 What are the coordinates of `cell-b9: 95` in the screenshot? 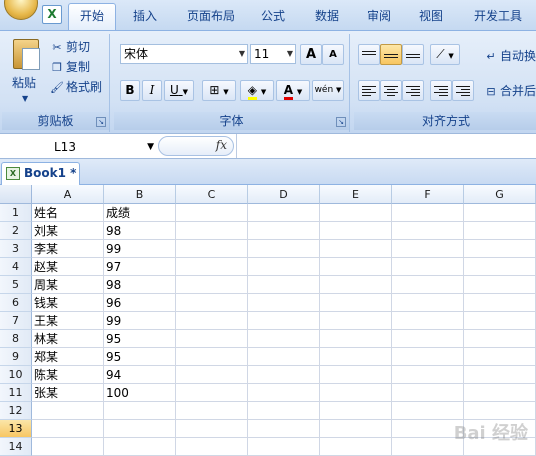 It's located at (140, 357).